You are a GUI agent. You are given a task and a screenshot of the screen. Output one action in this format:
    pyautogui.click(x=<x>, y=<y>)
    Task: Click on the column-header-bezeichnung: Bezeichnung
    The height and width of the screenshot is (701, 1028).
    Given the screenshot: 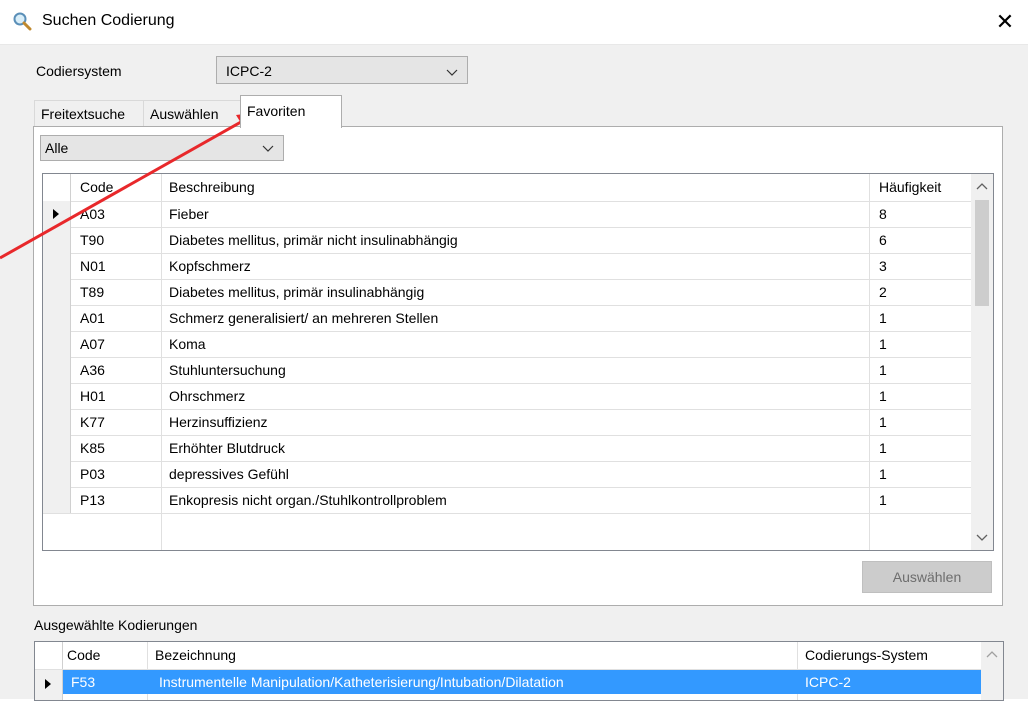 What is the action you would take?
    pyautogui.click(x=195, y=655)
    